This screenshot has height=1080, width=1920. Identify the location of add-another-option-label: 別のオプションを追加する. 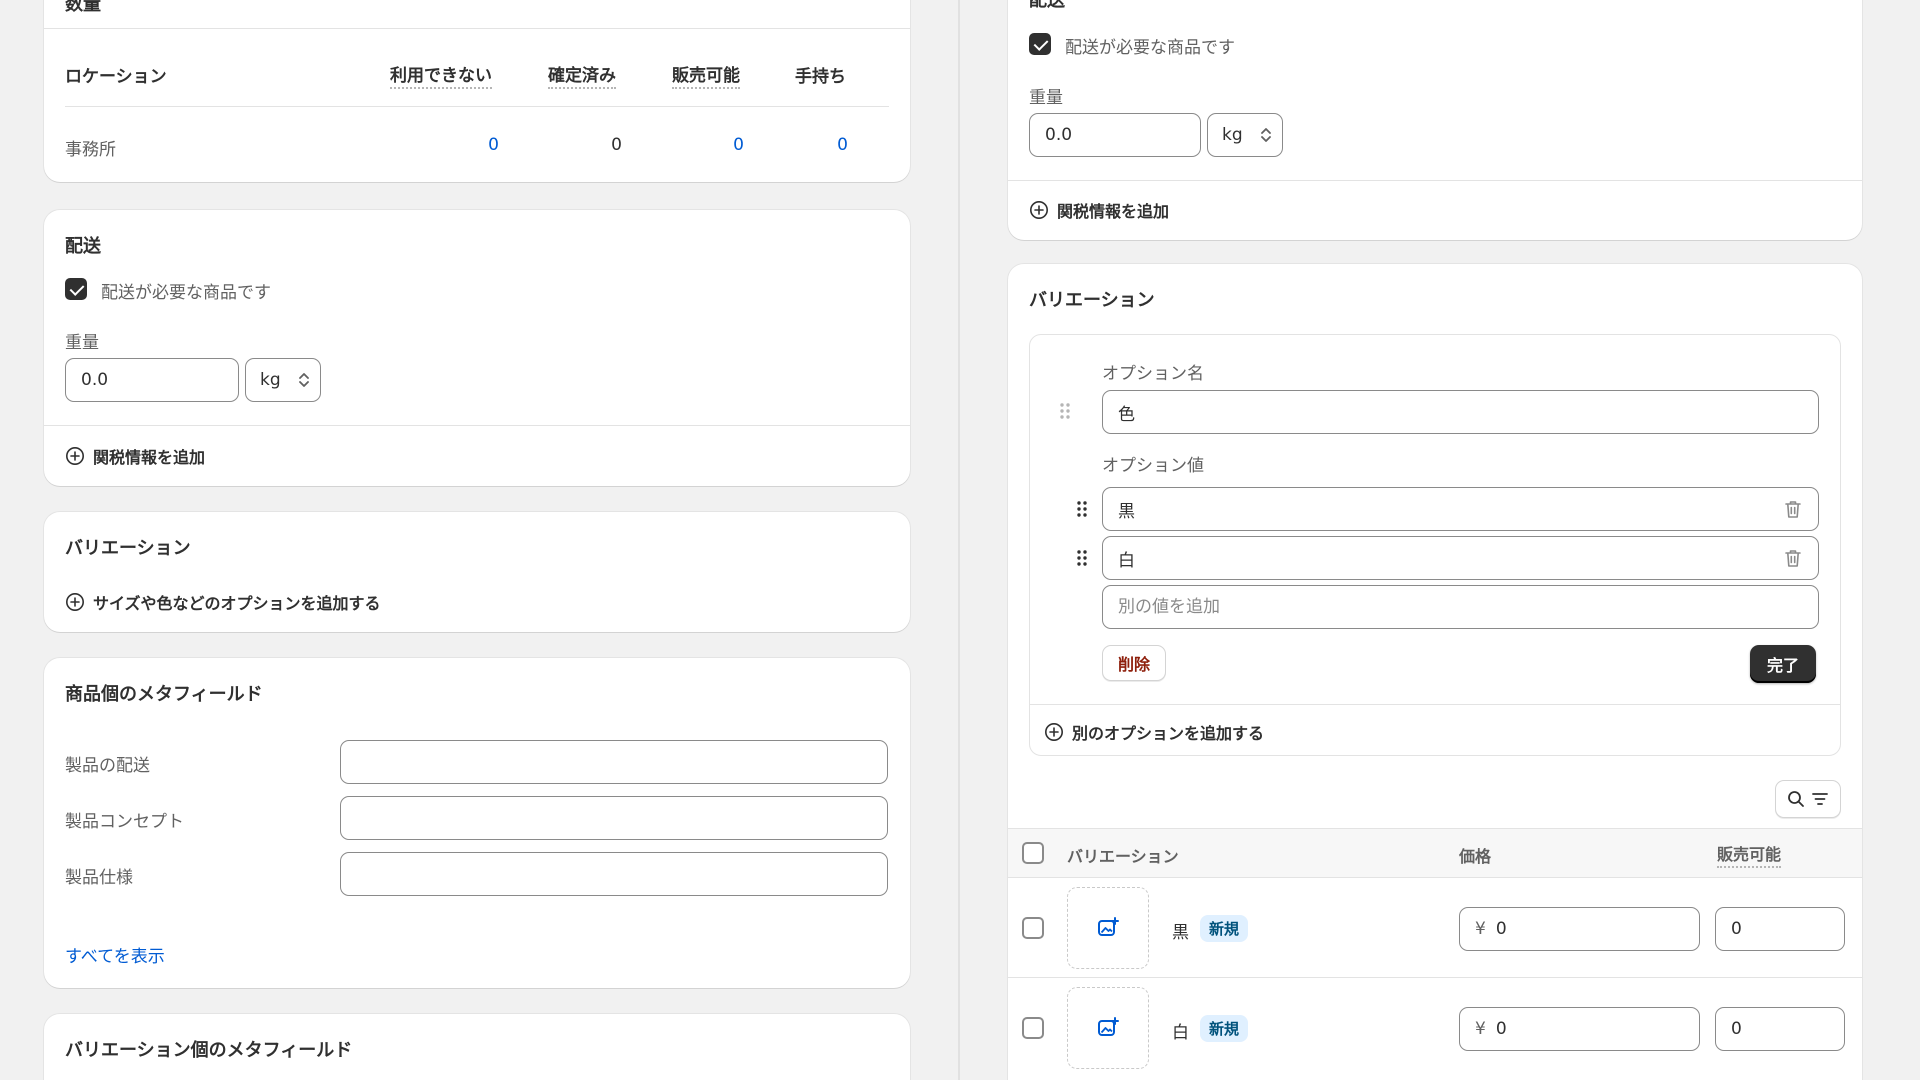
(1168, 733).